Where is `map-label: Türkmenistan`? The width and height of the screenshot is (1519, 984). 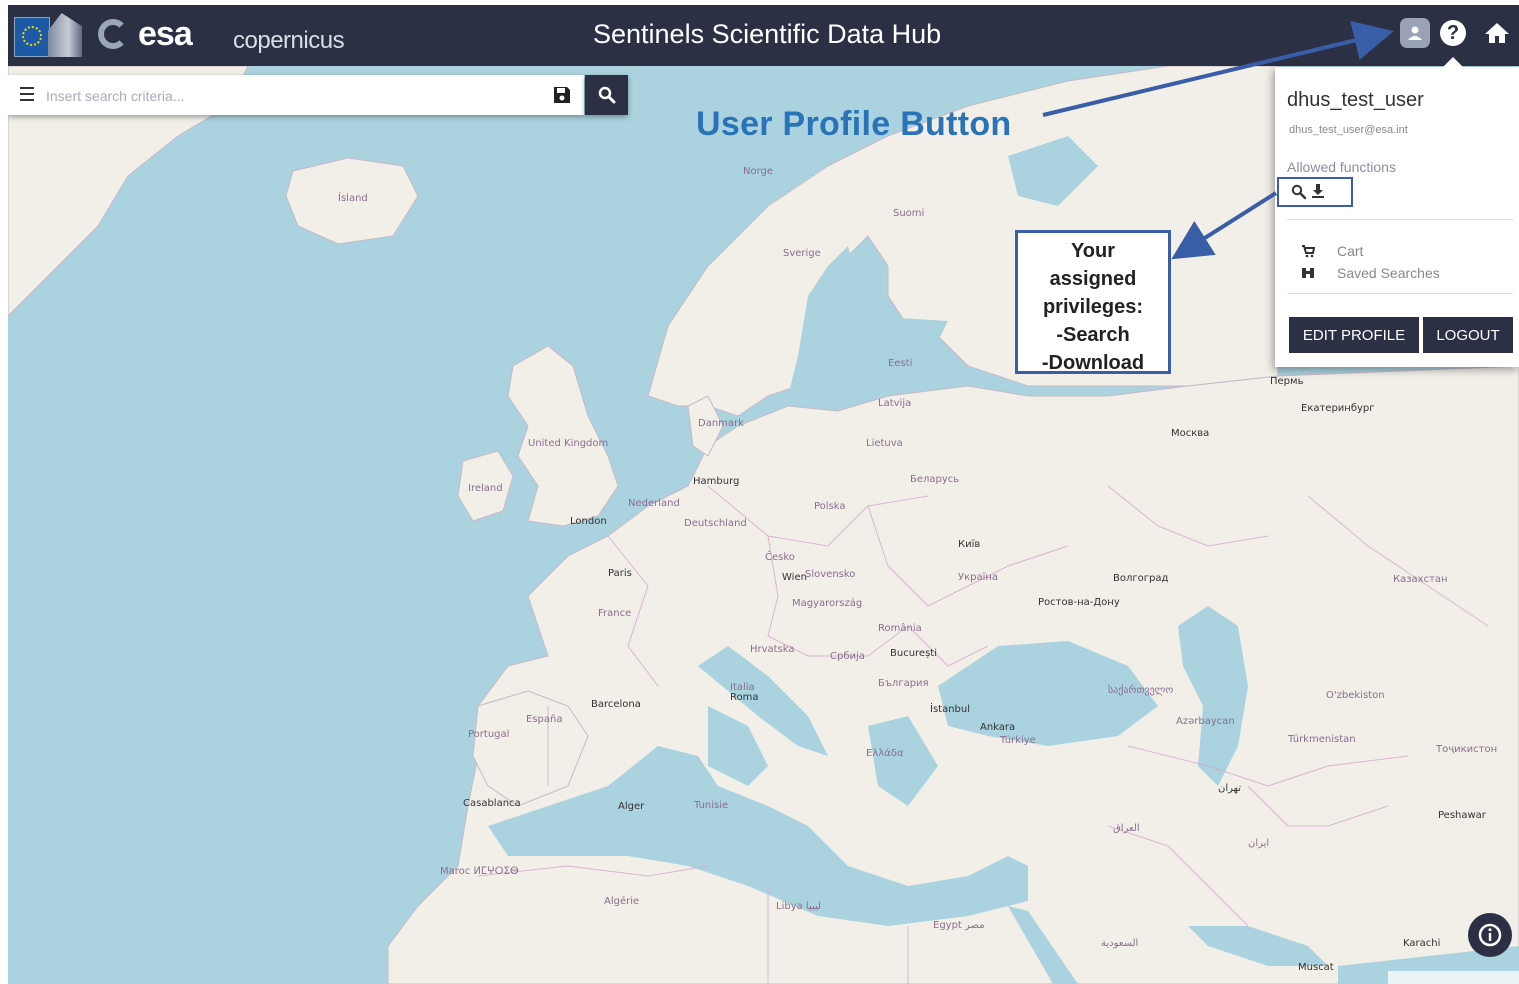 map-label: Türkmenistan is located at coordinates (1321, 739).